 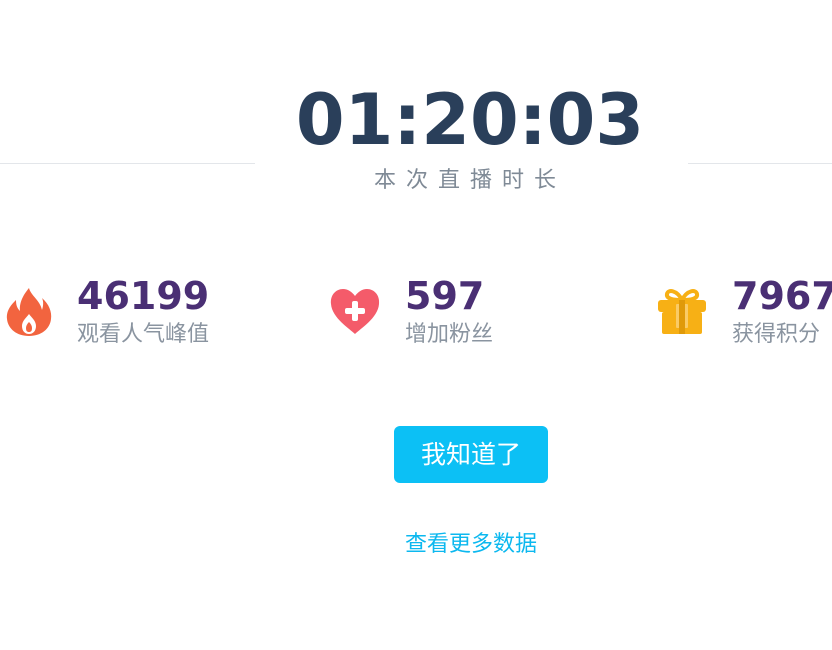 I want to click on flame-icon, so click(x=29, y=312).